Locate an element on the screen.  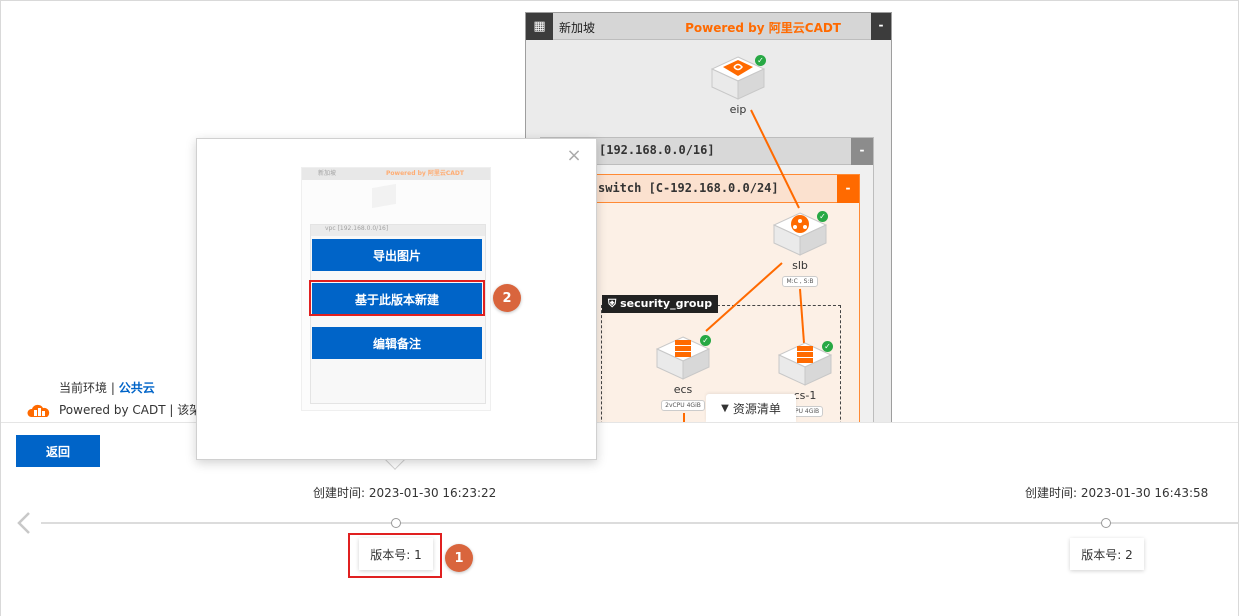
slb-node: ✓ slb M:C , S:B is located at coordinates (800, 249).